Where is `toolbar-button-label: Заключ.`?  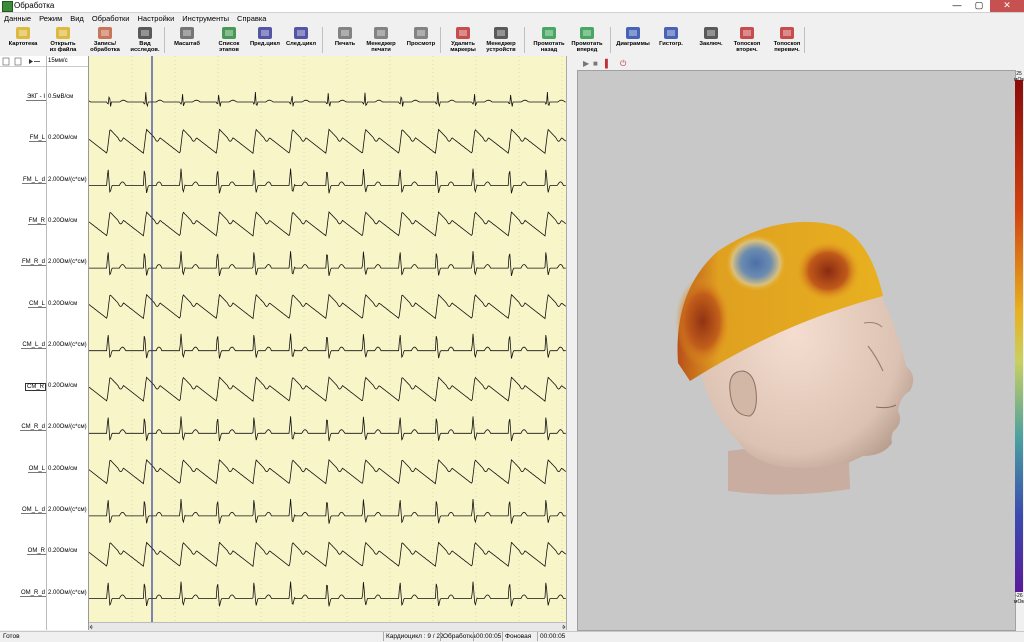
toolbar-button-label: Заключ. is located at coordinates (711, 44).